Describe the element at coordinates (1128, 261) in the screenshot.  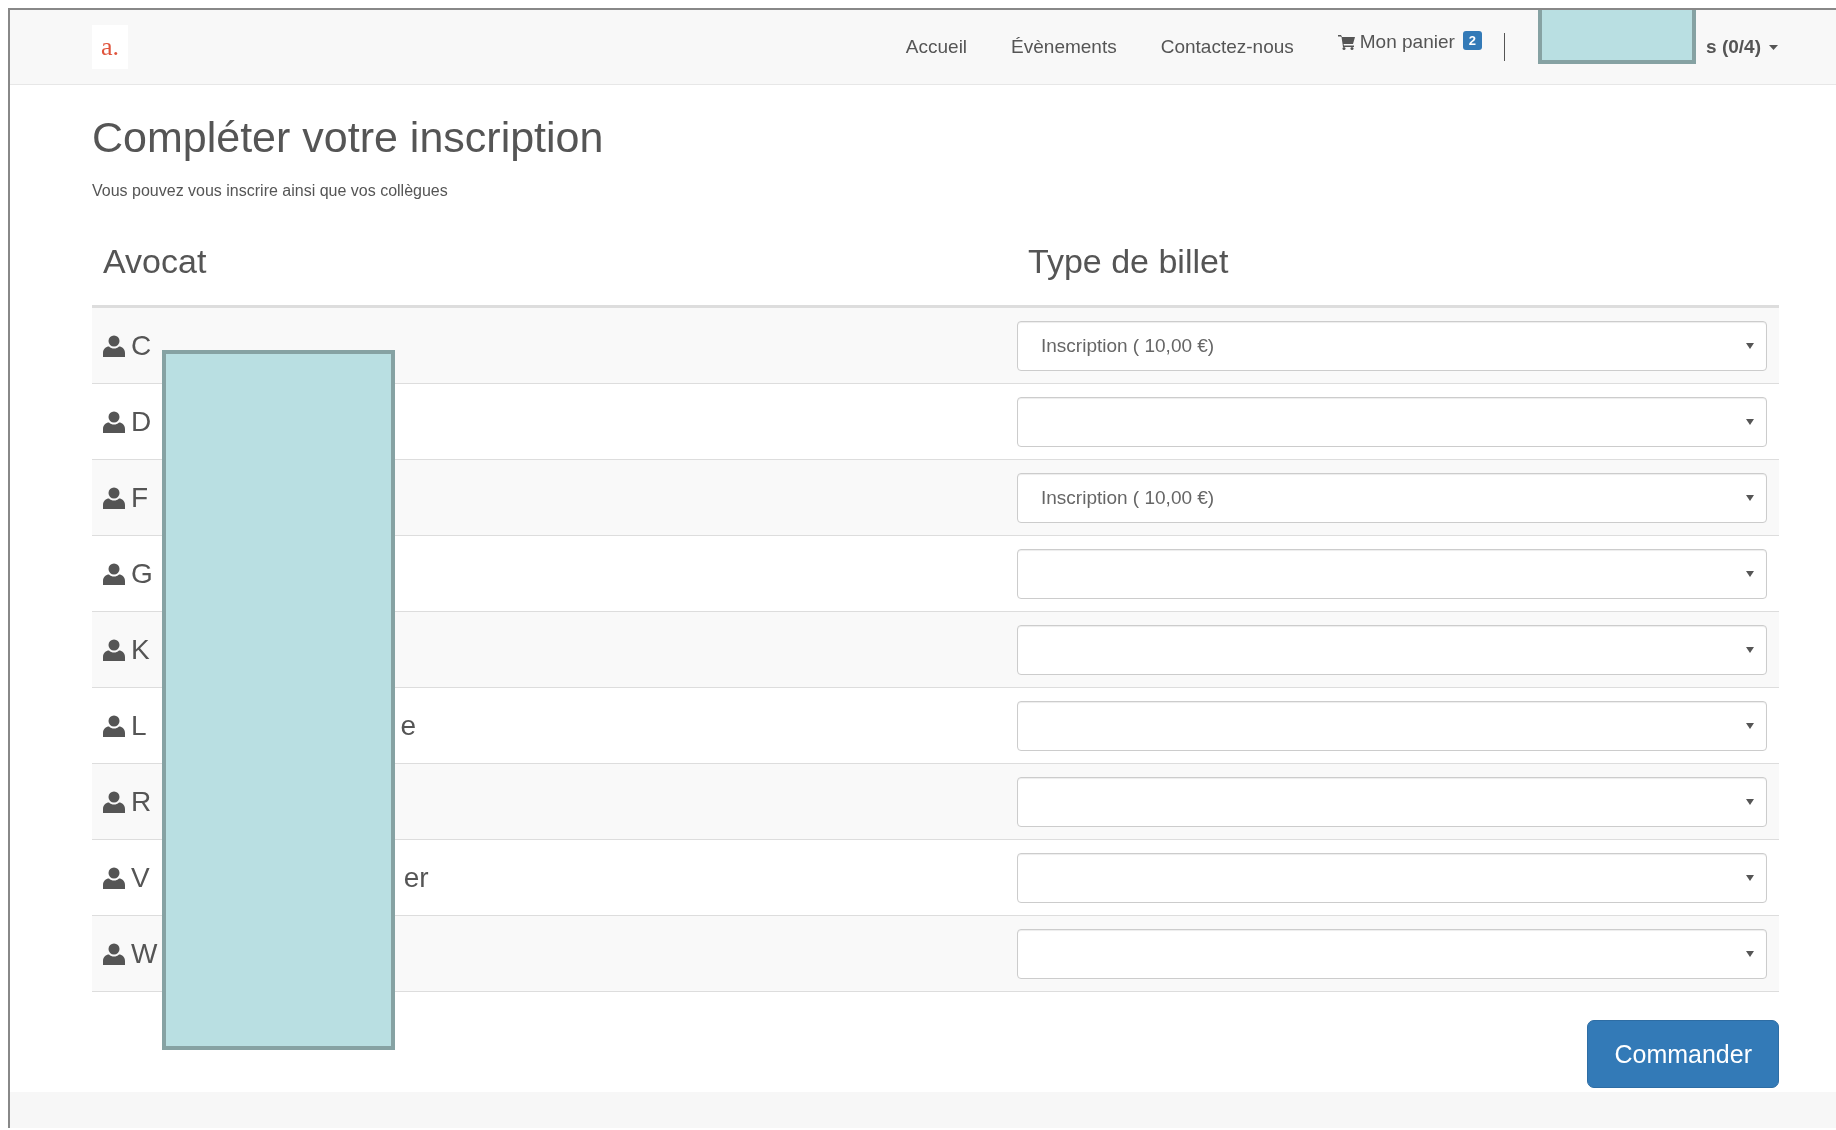
I see `column-header: Type de billet` at that location.